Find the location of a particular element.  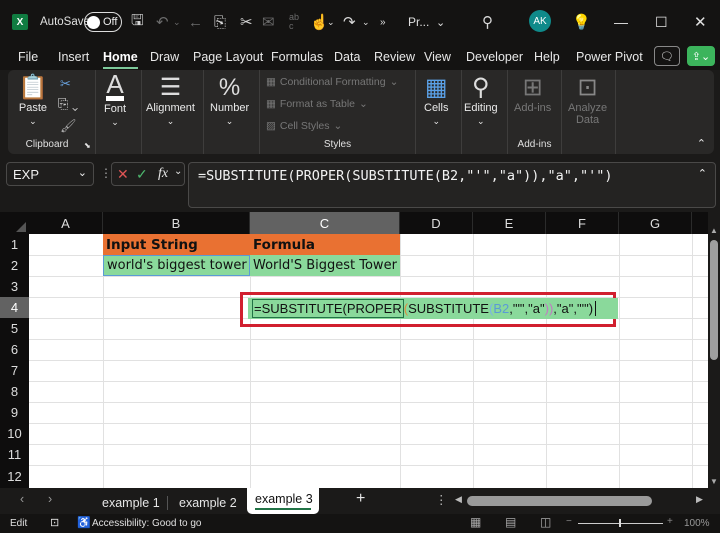

tab-formulas: Formulas is located at coordinates (297, 57).